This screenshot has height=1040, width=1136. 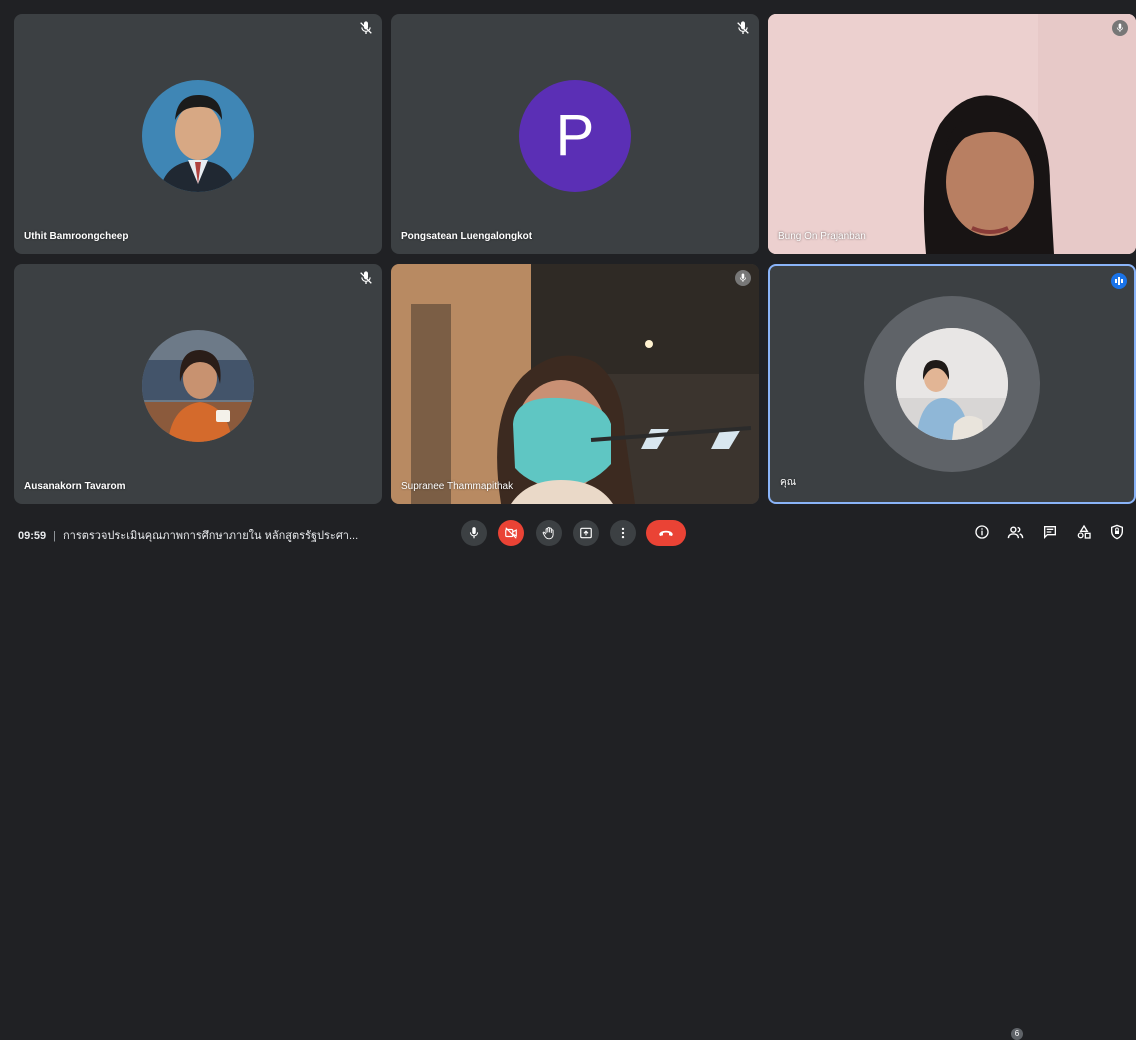 I want to click on people-icon, so click(x=1015, y=531).